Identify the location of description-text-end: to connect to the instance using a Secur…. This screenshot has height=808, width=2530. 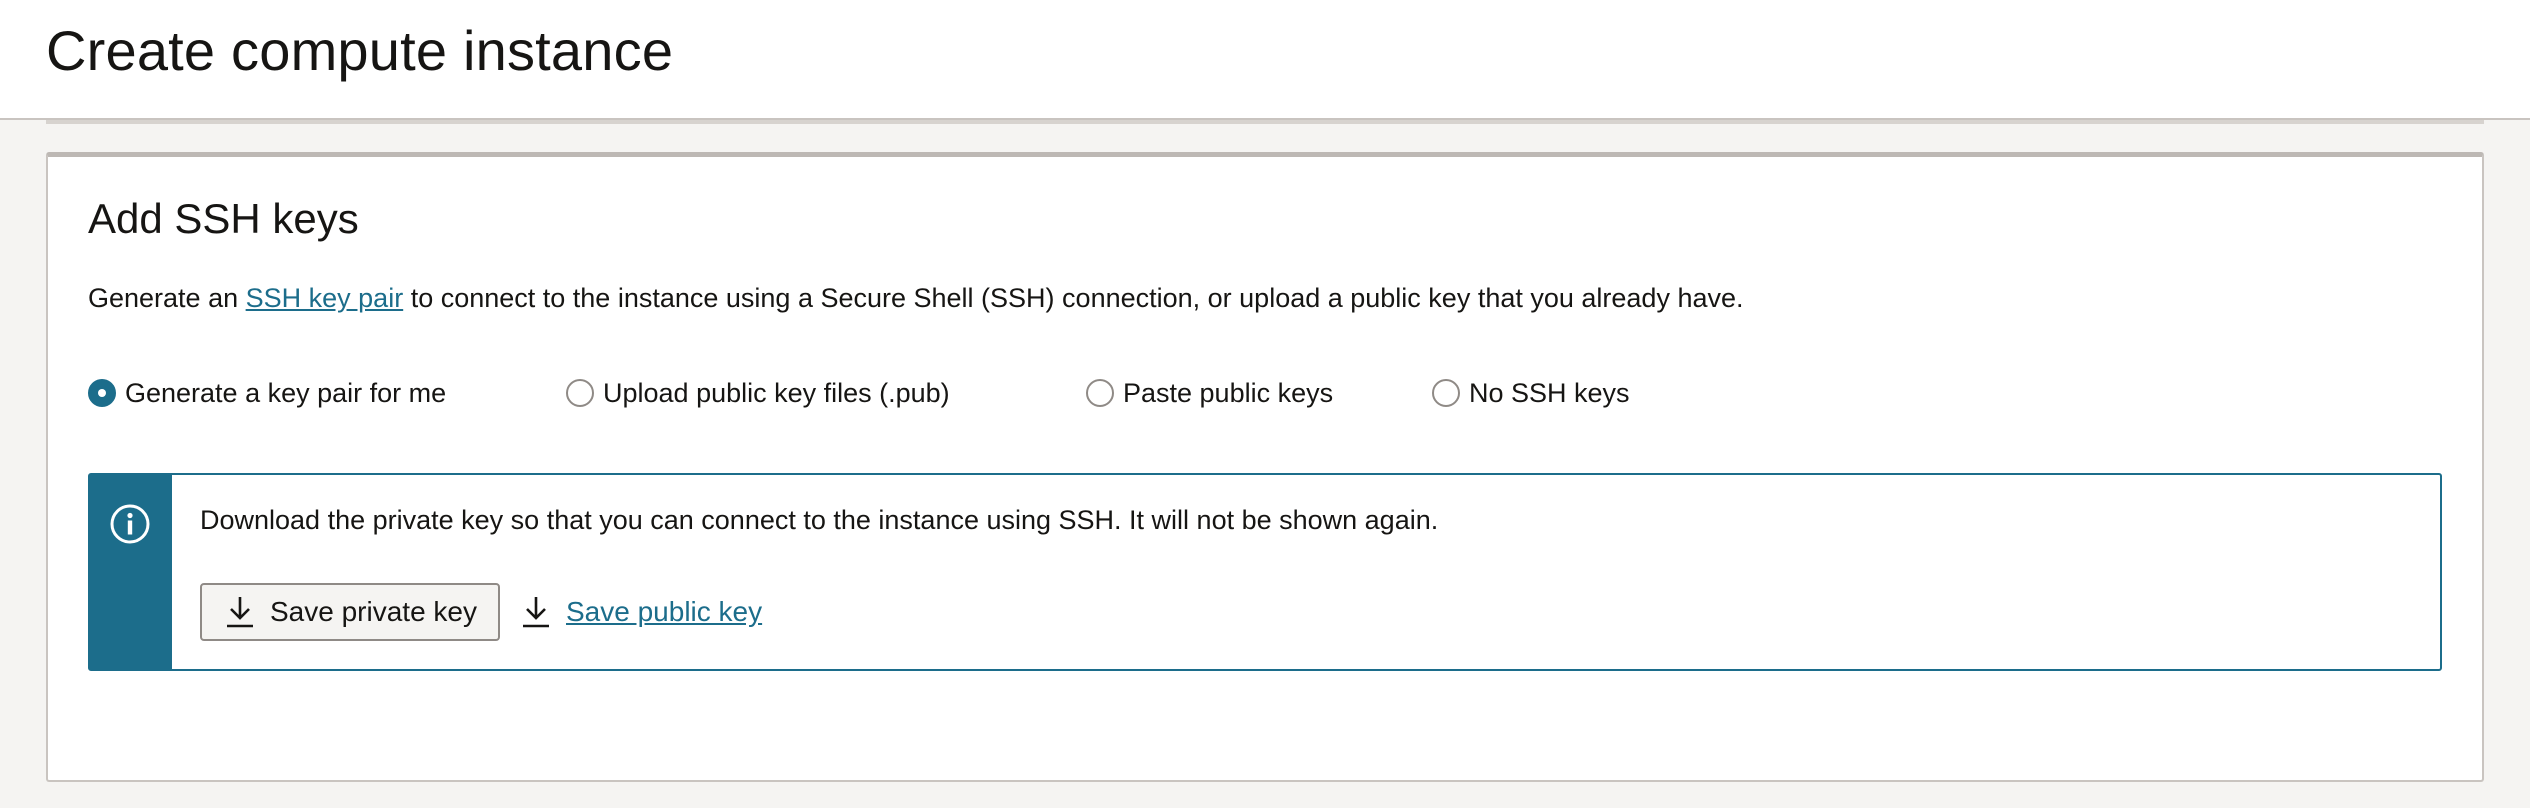
(1073, 298).